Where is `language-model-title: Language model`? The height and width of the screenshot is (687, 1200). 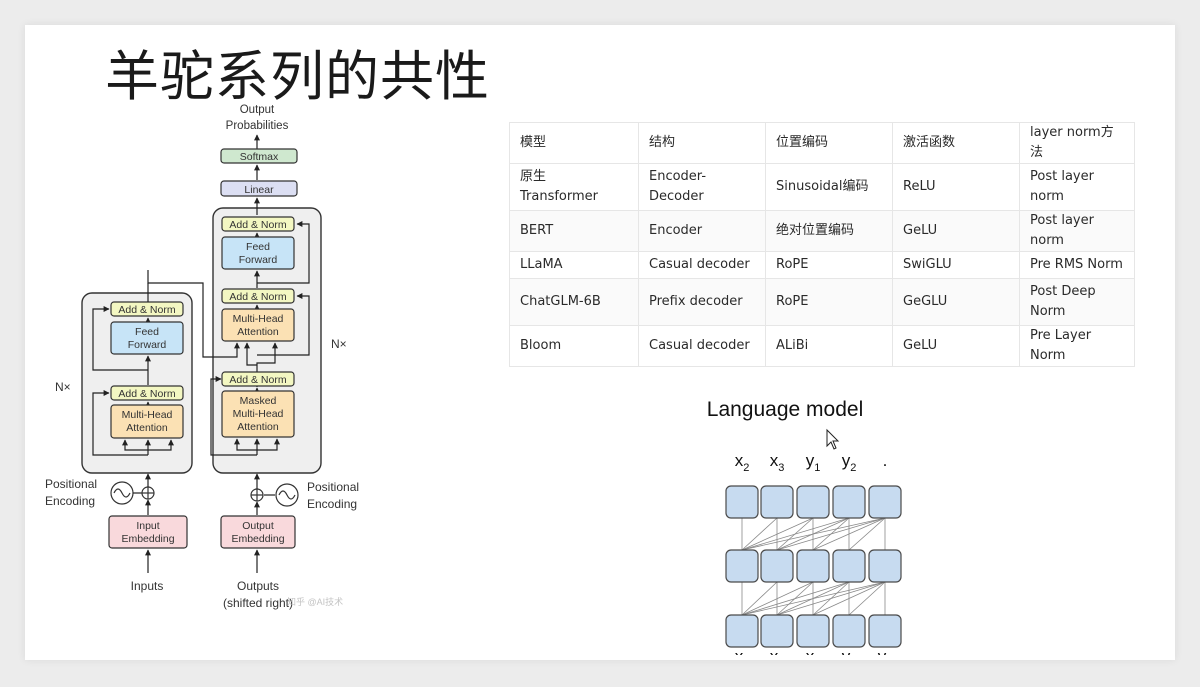
language-model-title: Language model is located at coordinates (785, 409).